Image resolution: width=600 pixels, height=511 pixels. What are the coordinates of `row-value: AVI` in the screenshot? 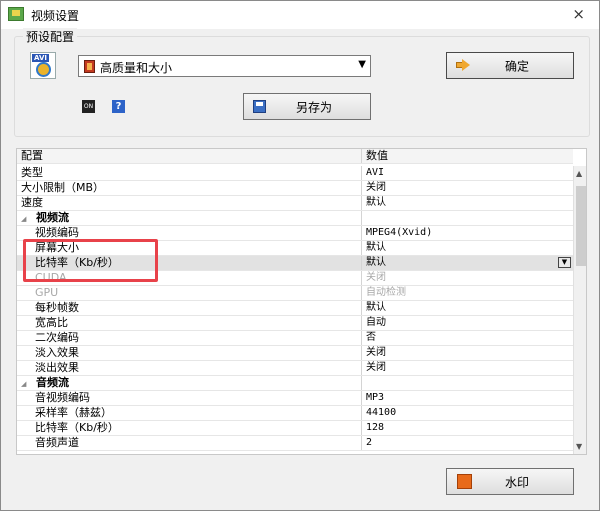 It's located at (375, 172).